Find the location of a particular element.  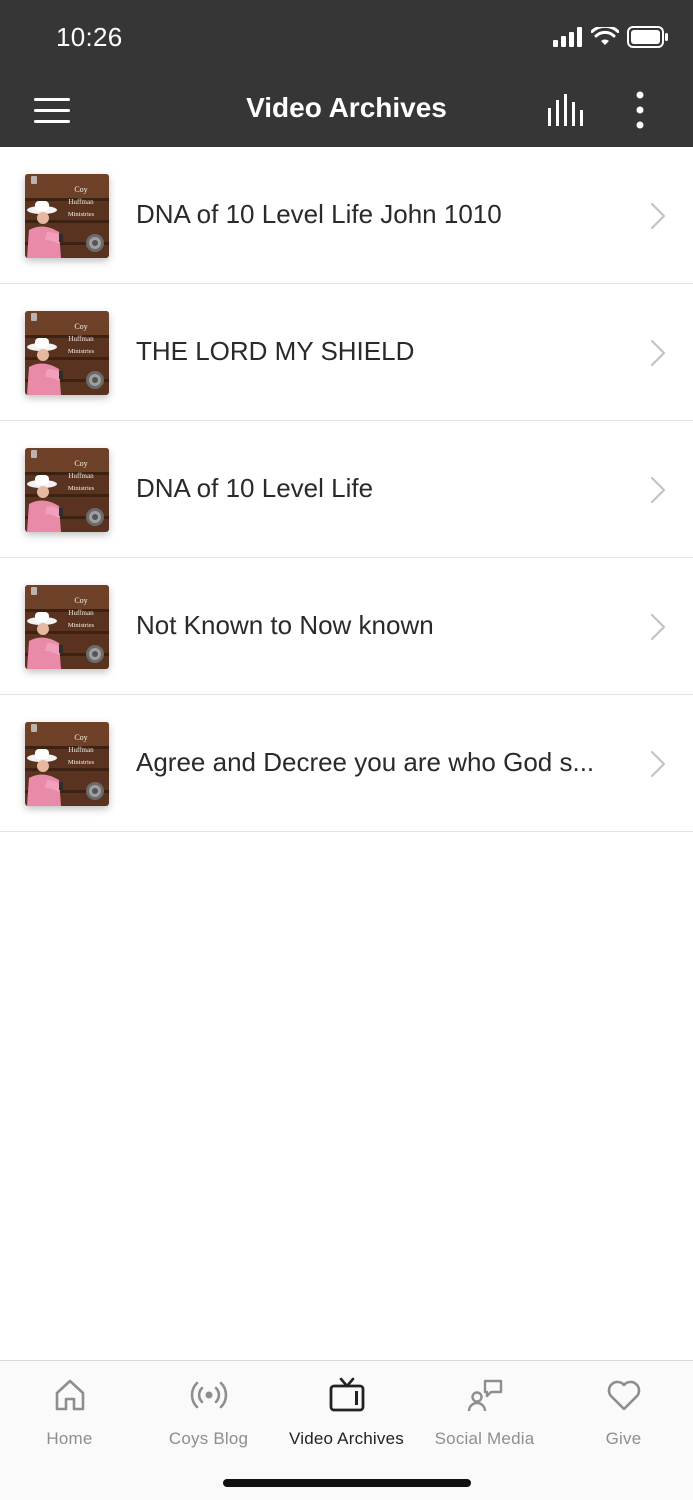

tab-home-label: Home is located at coordinates (69, 1438).